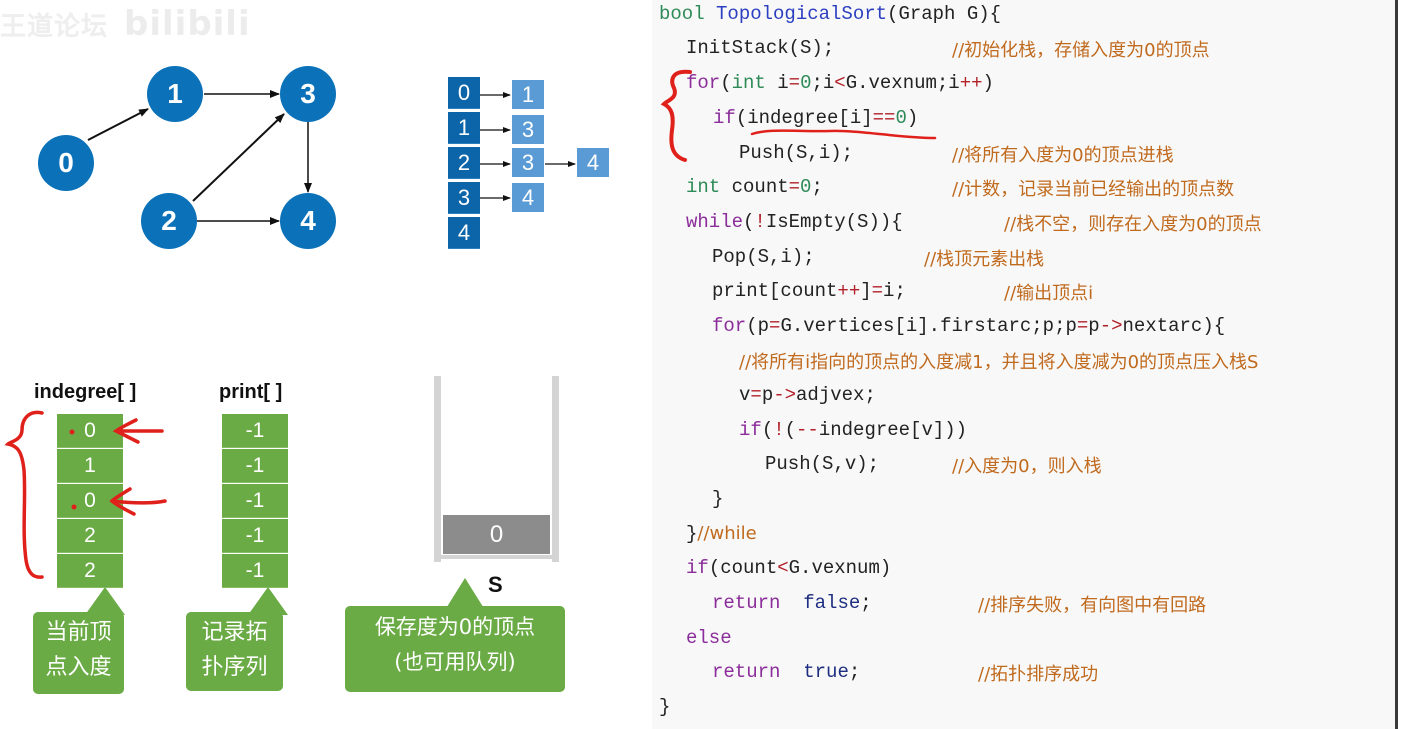 The image size is (1401, 729). Describe the element at coordinates (760, 48) in the screenshot. I see `code-line-2: InitStack(S);` at that location.